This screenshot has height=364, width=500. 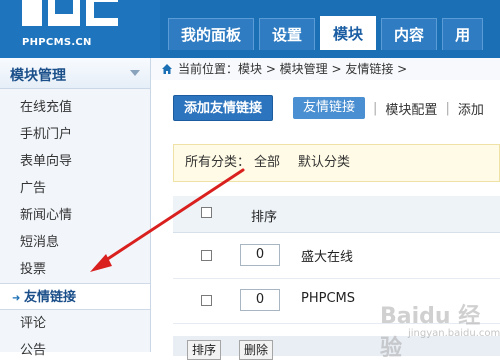 I want to click on sidebar-item-label: 广告, so click(x=33, y=188).